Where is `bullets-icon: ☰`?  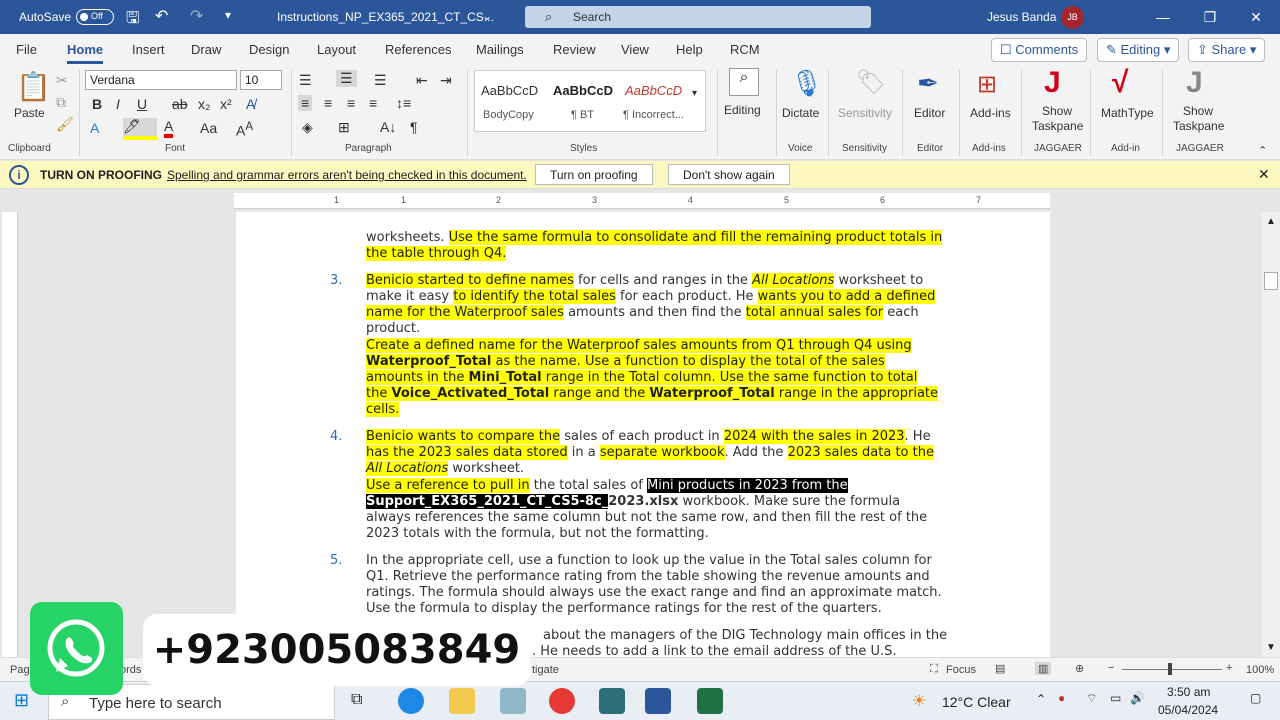
bullets-icon: ☰ is located at coordinates (305, 80).